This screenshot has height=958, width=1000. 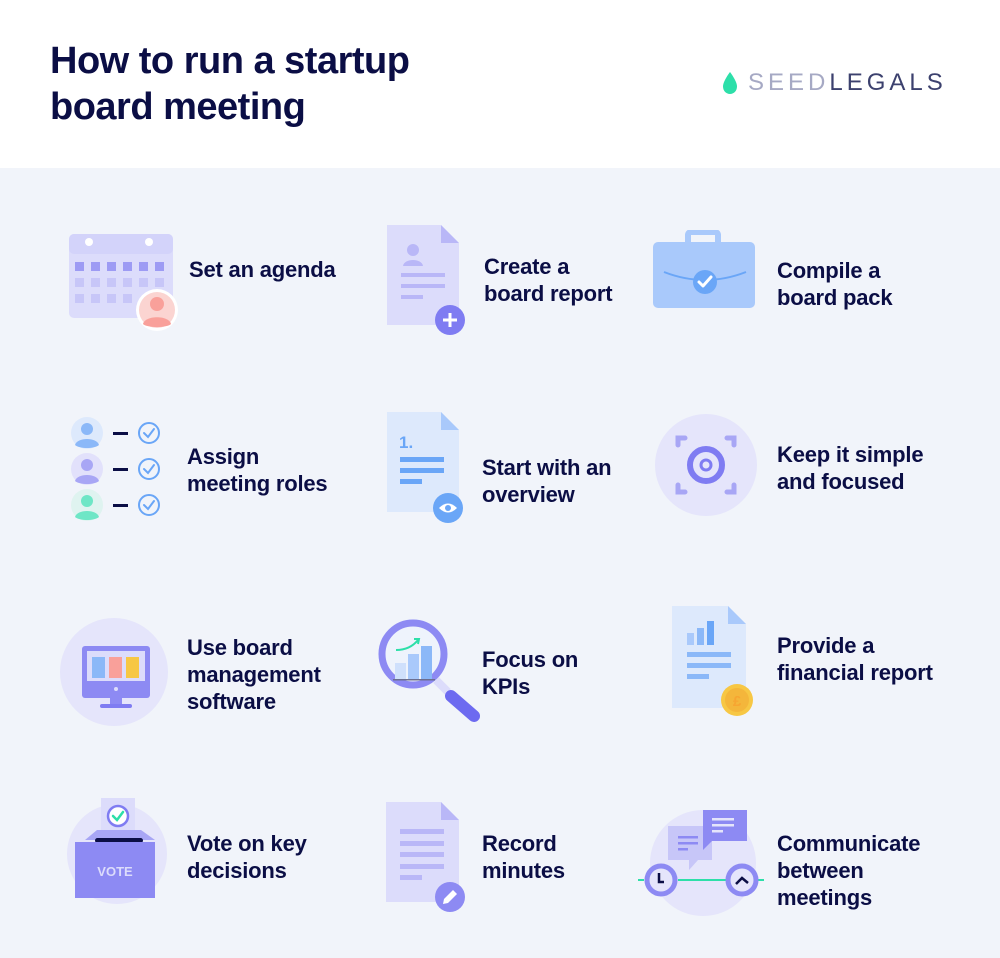 What do you see at coordinates (429, 670) in the screenshot?
I see `magnifier-chart-icon` at bounding box center [429, 670].